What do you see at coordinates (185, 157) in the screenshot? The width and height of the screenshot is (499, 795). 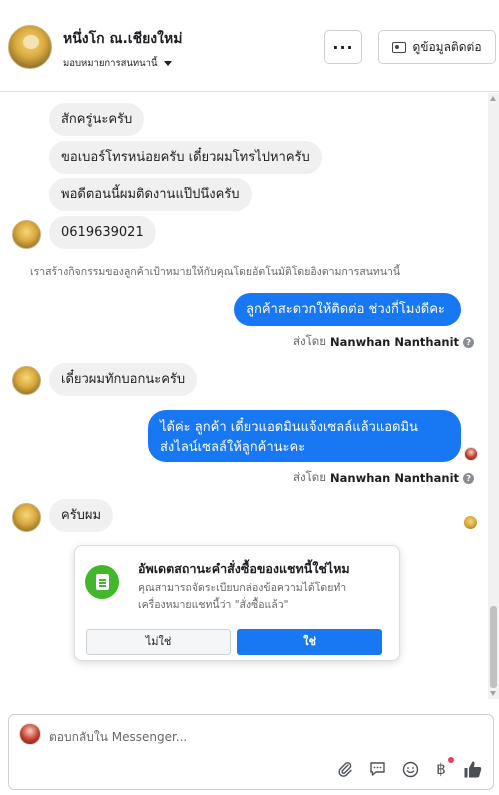 I see `incoming-message: ขอเบอร์โทรหน่อยครับ เดี๋ยวผมโทรไปหาครับ` at bounding box center [185, 157].